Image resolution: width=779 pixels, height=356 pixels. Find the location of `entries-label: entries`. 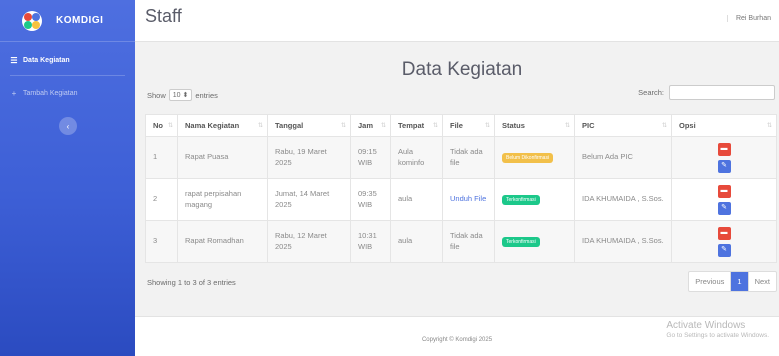

entries-label: entries is located at coordinates (206, 95).